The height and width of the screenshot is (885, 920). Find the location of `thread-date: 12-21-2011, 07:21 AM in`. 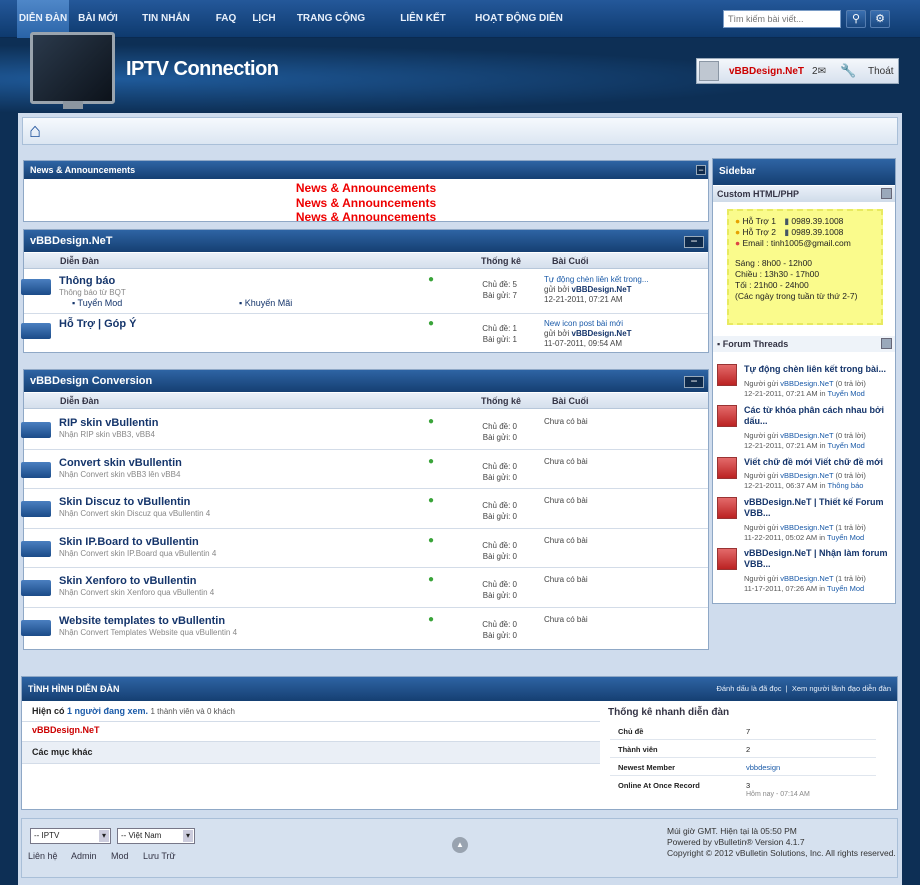

thread-date: 12-21-2011, 07:21 AM in is located at coordinates (785, 393).